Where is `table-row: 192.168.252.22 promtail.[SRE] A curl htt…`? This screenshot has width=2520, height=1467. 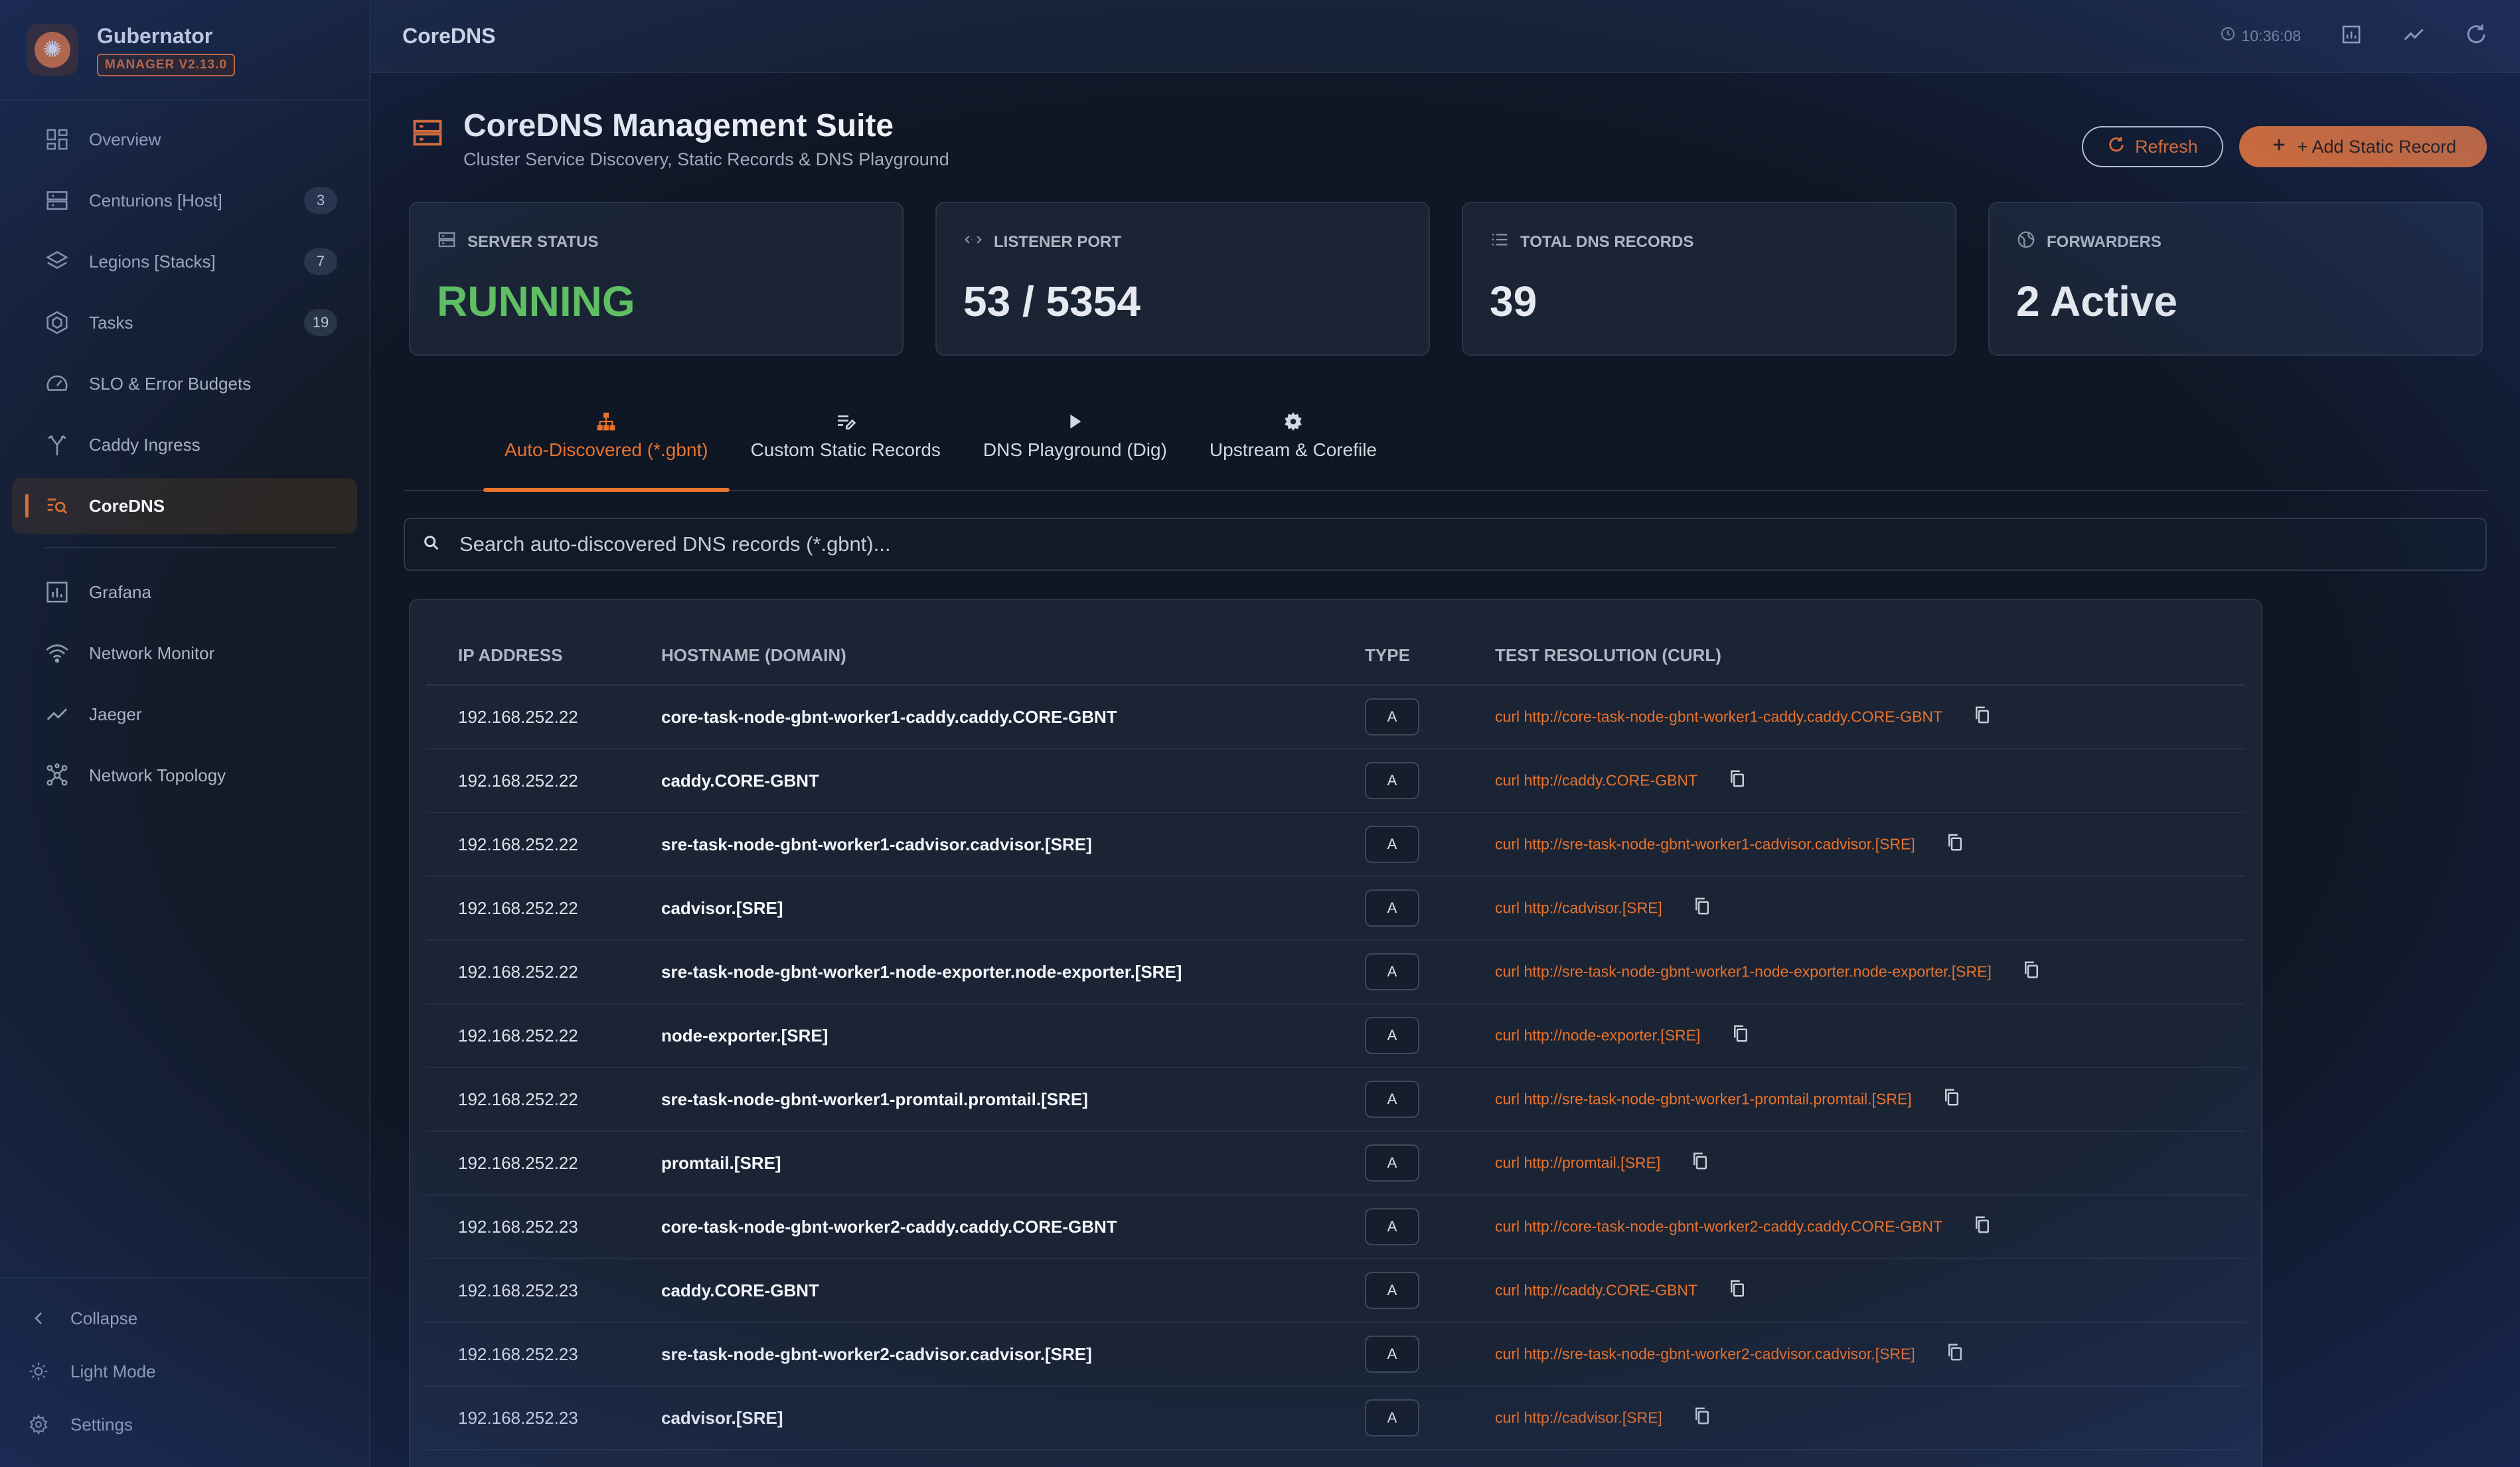
table-row: 192.168.252.22 promtail.[SRE] A curl htt… is located at coordinates (1335, 1163).